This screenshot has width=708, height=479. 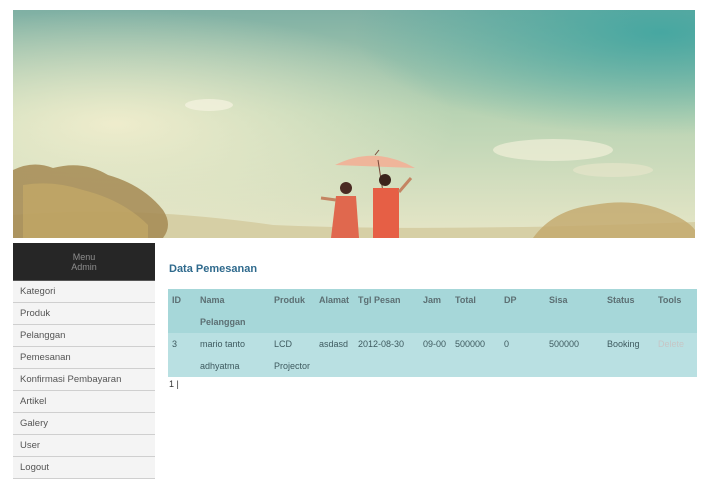 I want to click on cell-jam: 09-00, so click(x=435, y=355).